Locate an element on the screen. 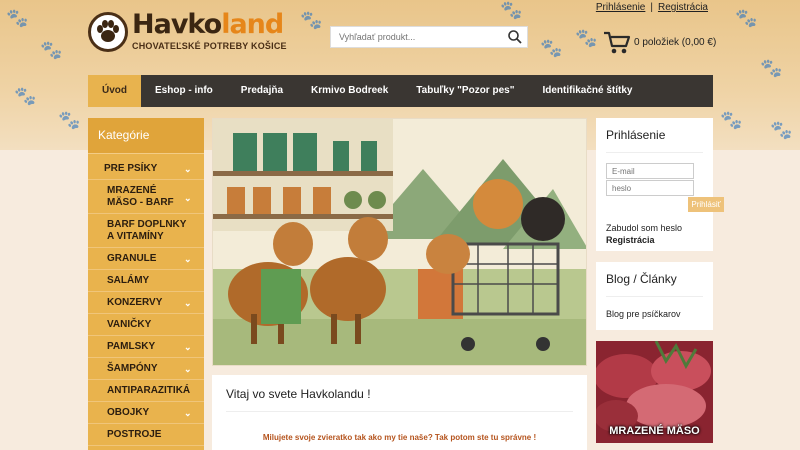  category-konzervy: KONZERVY ⌄ is located at coordinates (146, 303).